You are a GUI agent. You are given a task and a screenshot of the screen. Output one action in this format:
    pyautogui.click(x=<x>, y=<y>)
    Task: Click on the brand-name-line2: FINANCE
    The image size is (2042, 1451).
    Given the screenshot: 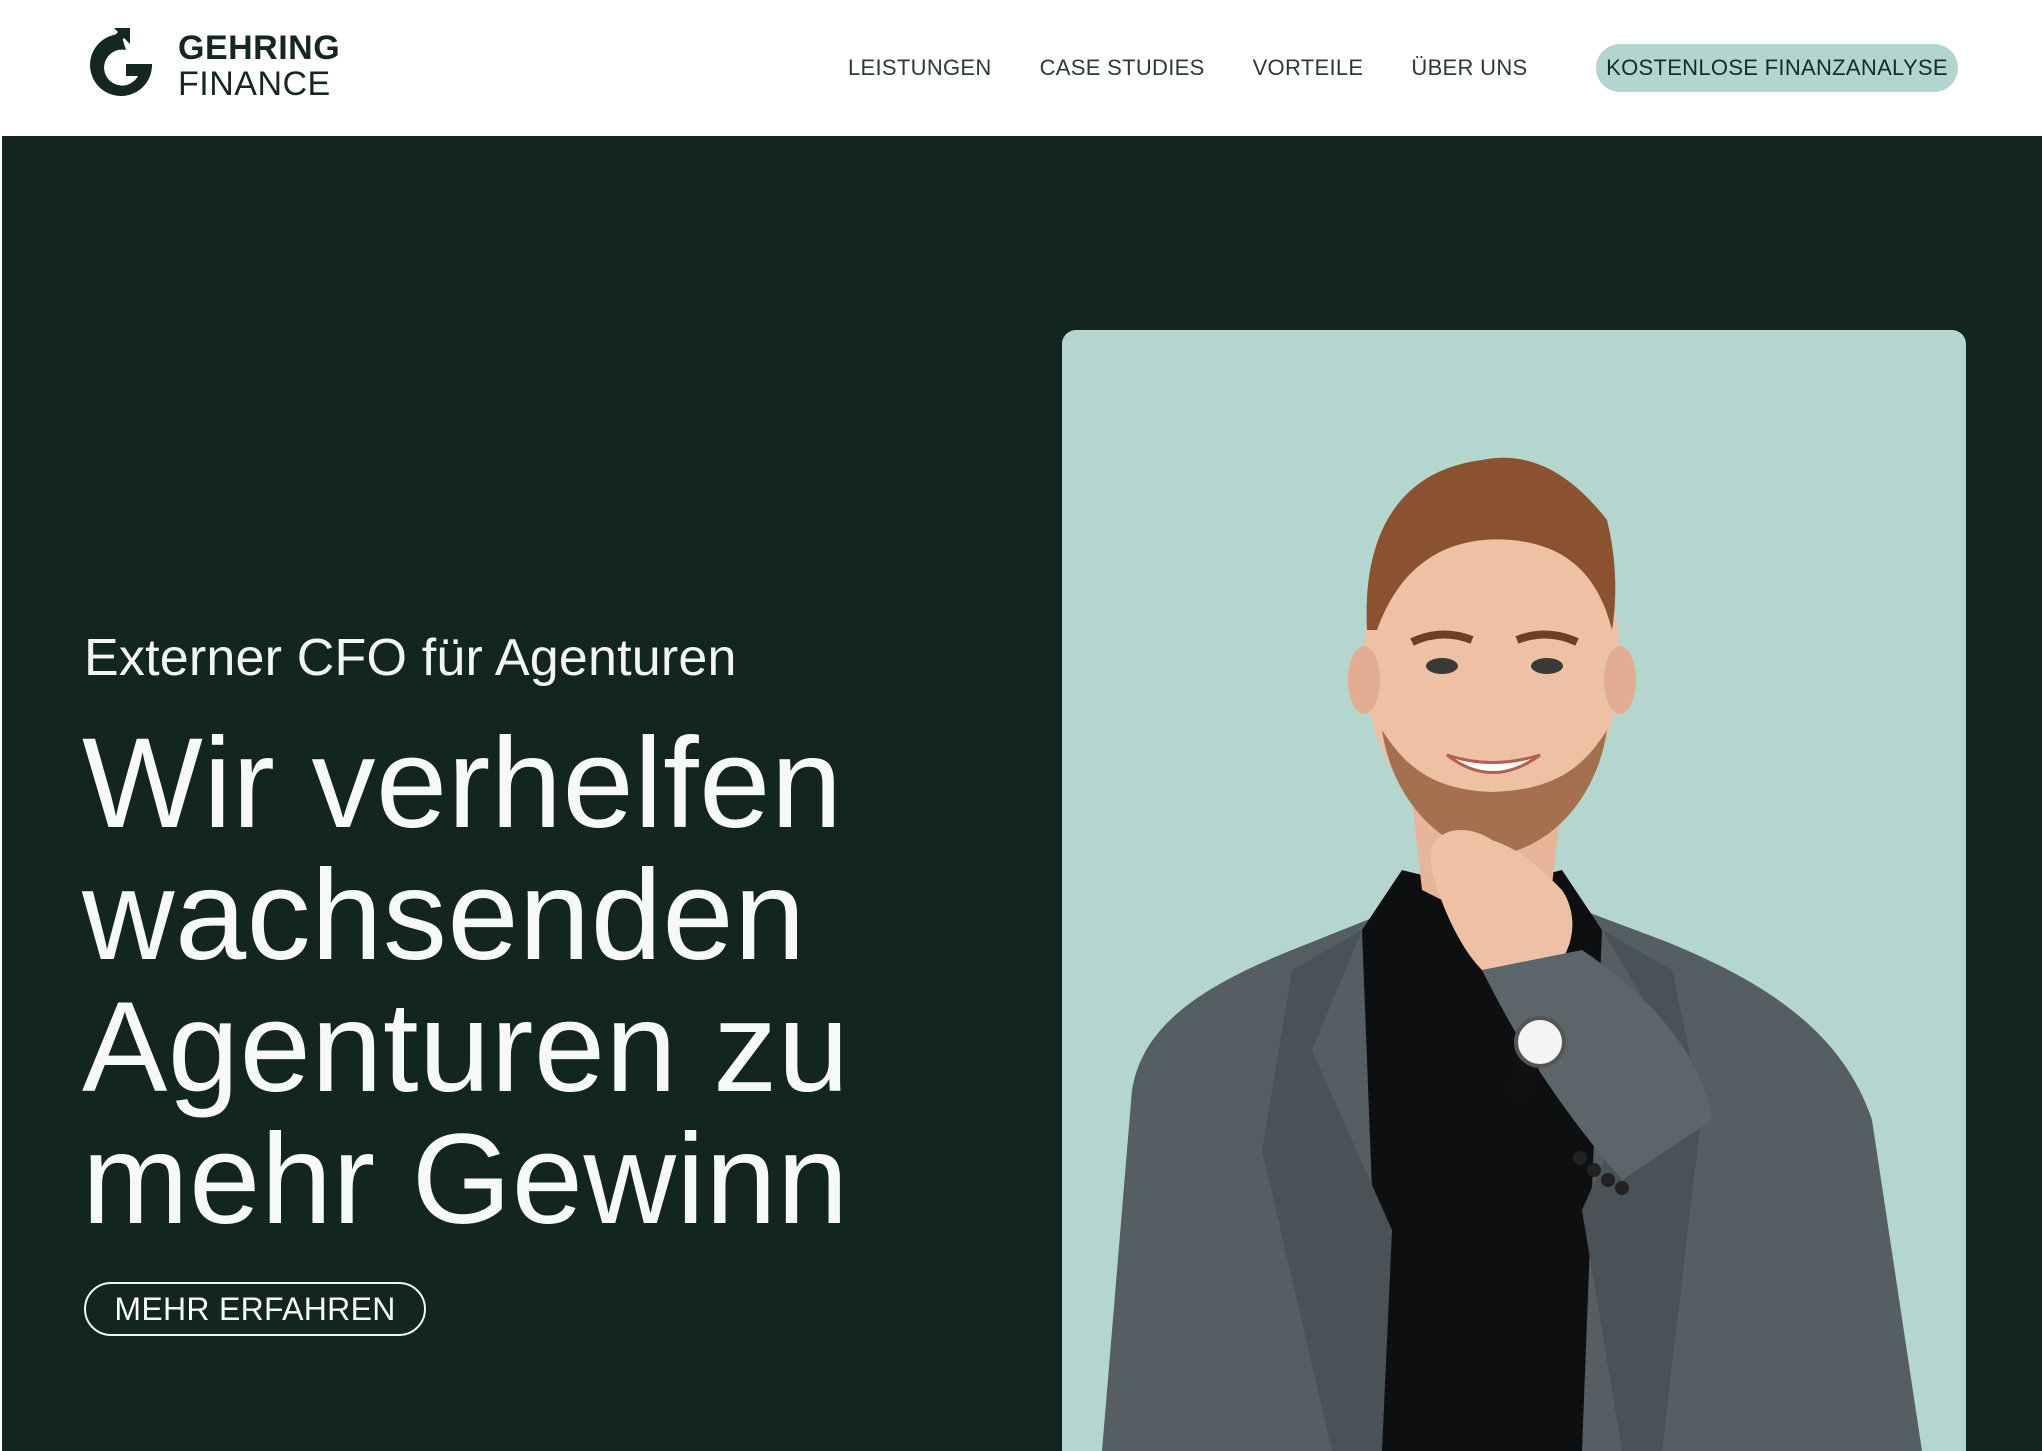 What is the action you would take?
    pyautogui.click(x=254, y=84)
    